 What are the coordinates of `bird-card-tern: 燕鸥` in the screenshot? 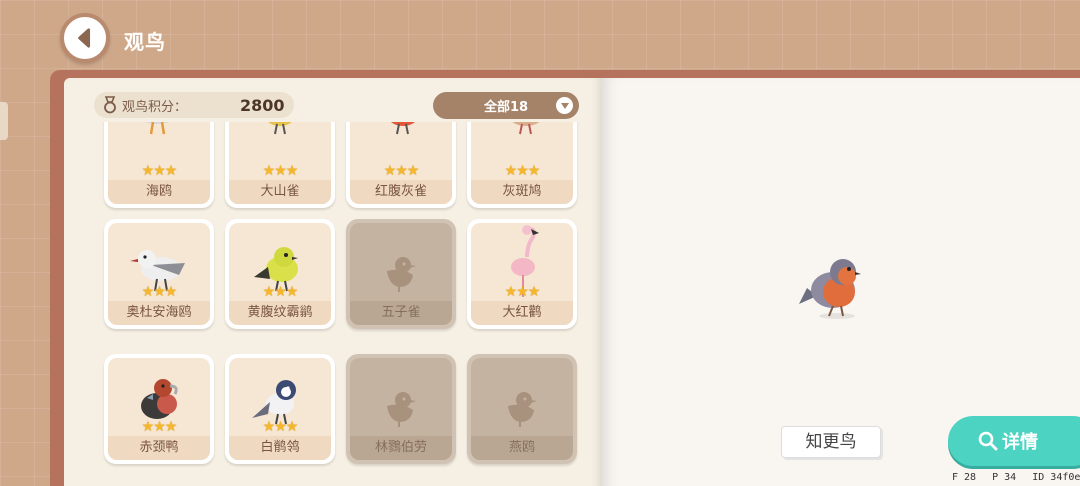 It's located at (522, 409).